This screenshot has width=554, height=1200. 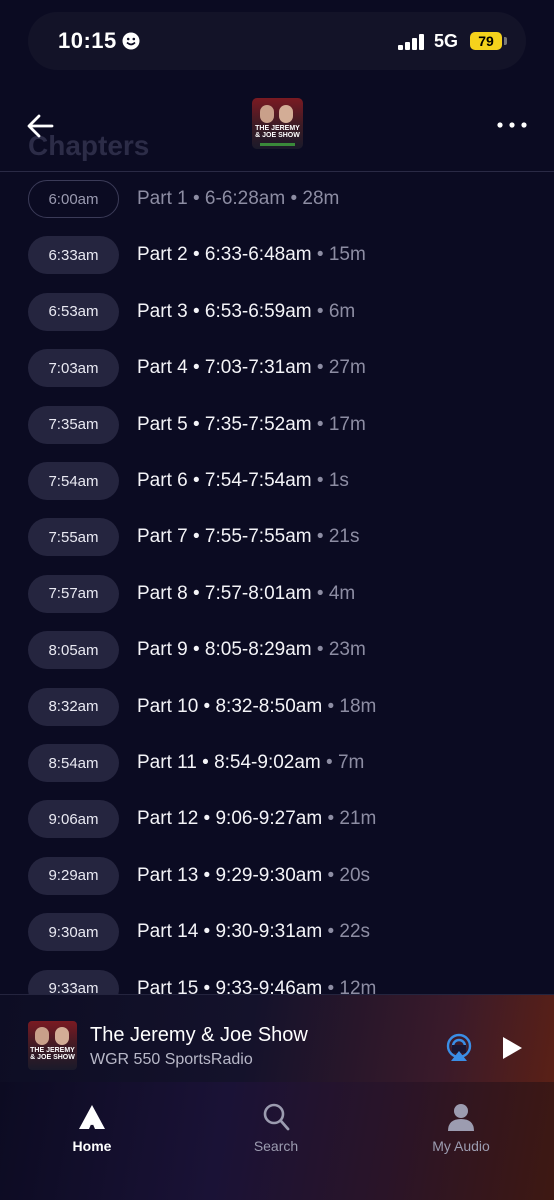 I want to click on chapter-time-chip: 7:54am, so click(x=73, y=481).